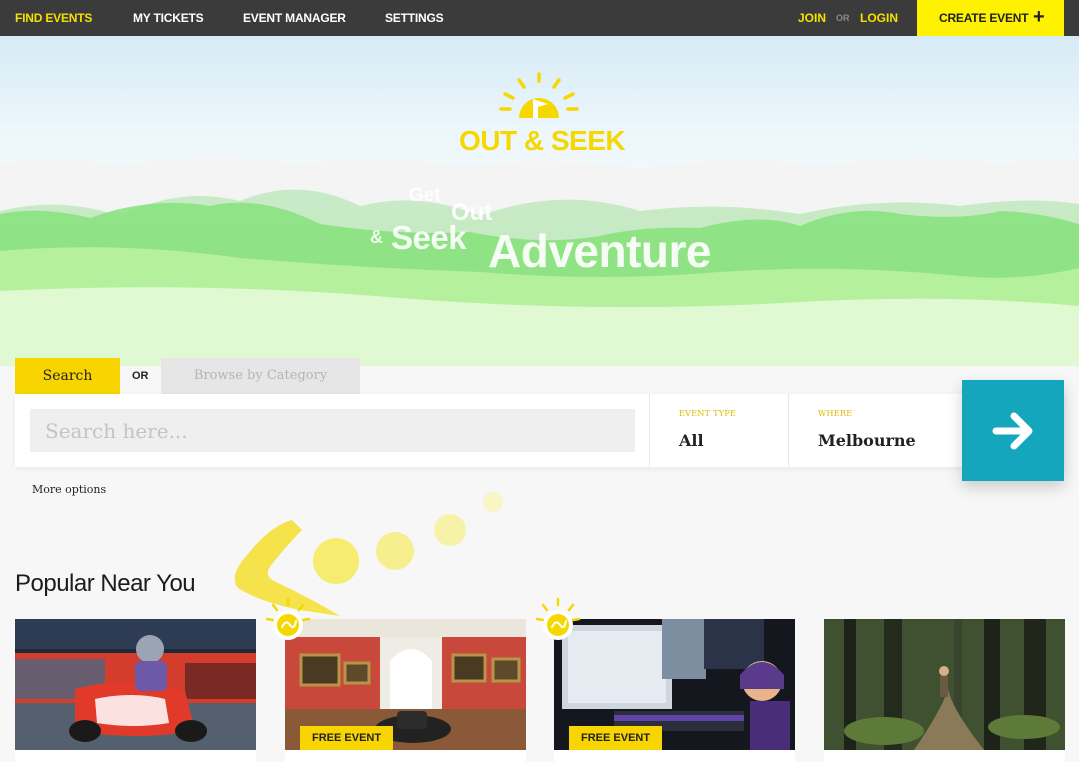  What do you see at coordinates (944, 684) in the screenshot?
I see `event-image-forest-hike` at bounding box center [944, 684].